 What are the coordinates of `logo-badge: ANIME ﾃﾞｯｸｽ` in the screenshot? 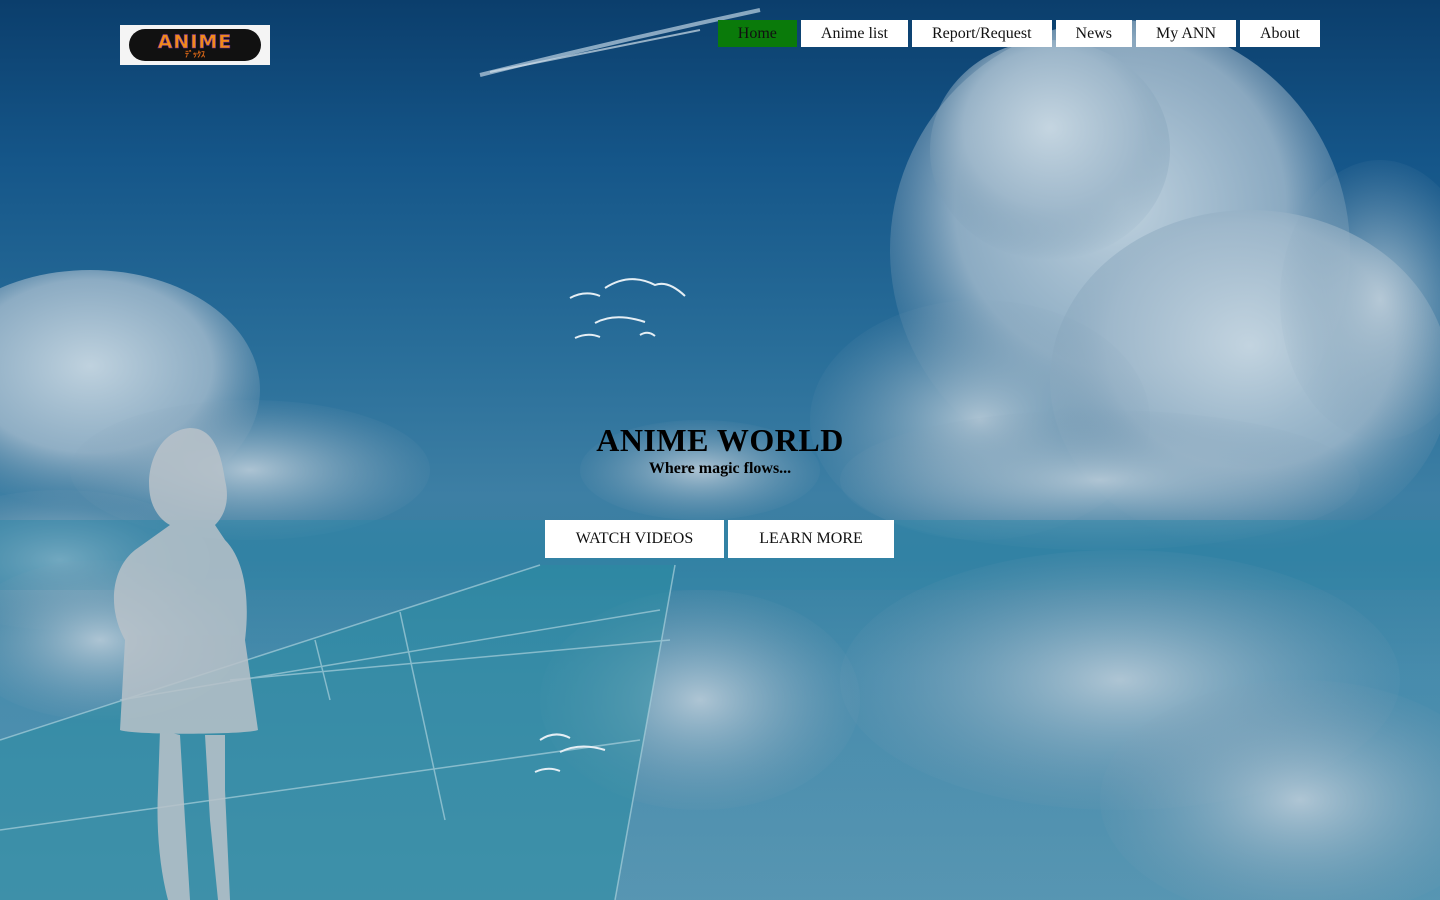 It's located at (195, 45).